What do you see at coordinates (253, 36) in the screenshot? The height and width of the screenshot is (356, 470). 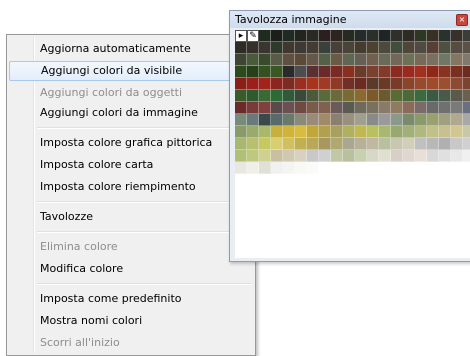 I see `eyedropper-icon: ✎` at bounding box center [253, 36].